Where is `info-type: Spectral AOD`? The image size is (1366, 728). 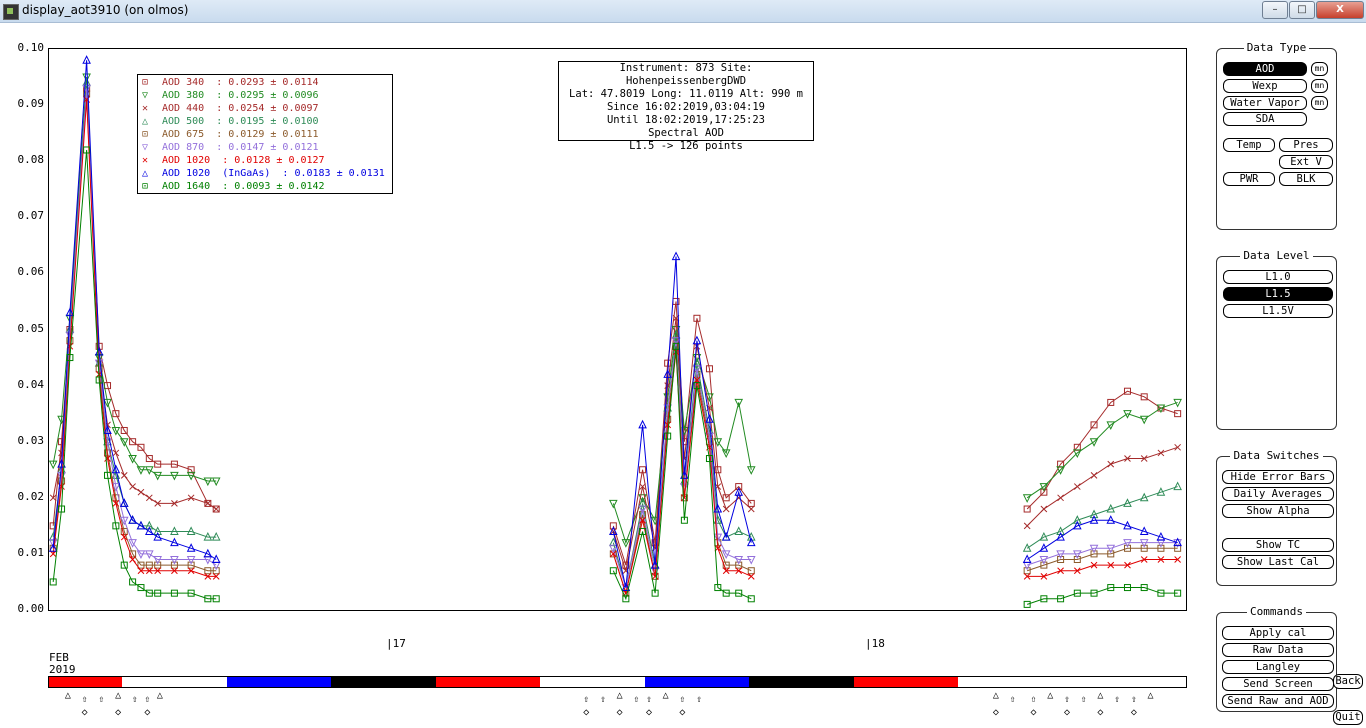 info-type: Spectral AOD is located at coordinates (686, 133).